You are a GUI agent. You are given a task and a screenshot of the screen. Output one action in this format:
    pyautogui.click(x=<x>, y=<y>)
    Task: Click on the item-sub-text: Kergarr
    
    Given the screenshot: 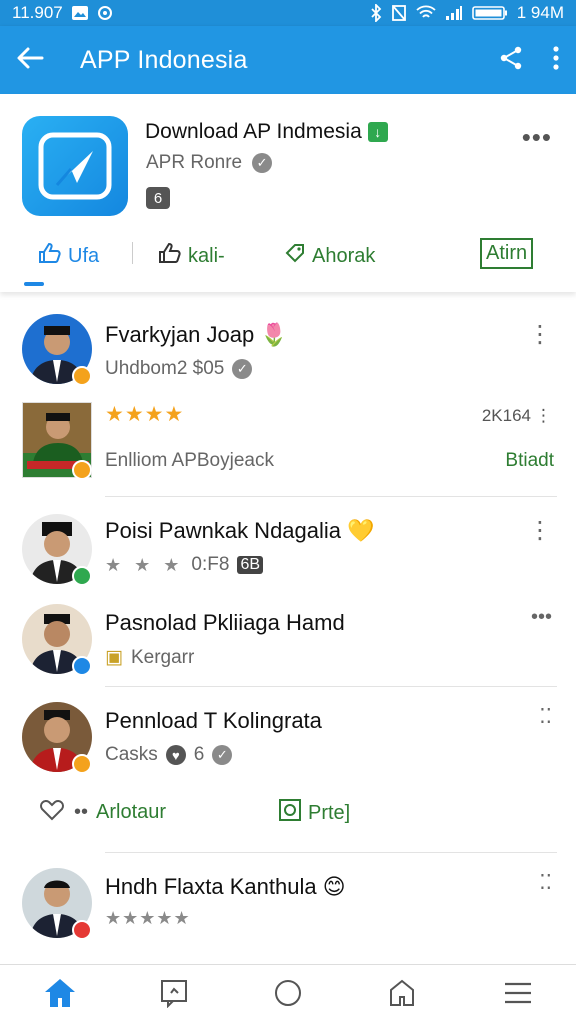 What is the action you would take?
    pyautogui.click(x=162, y=657)
    